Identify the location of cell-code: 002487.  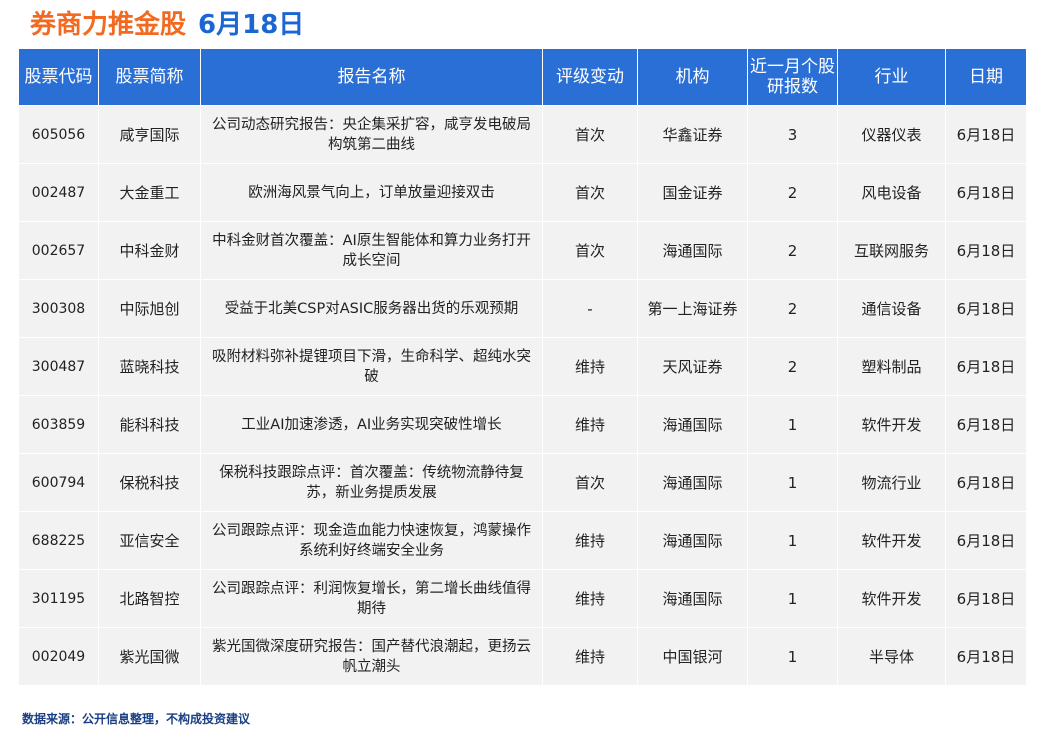
(58, 192).